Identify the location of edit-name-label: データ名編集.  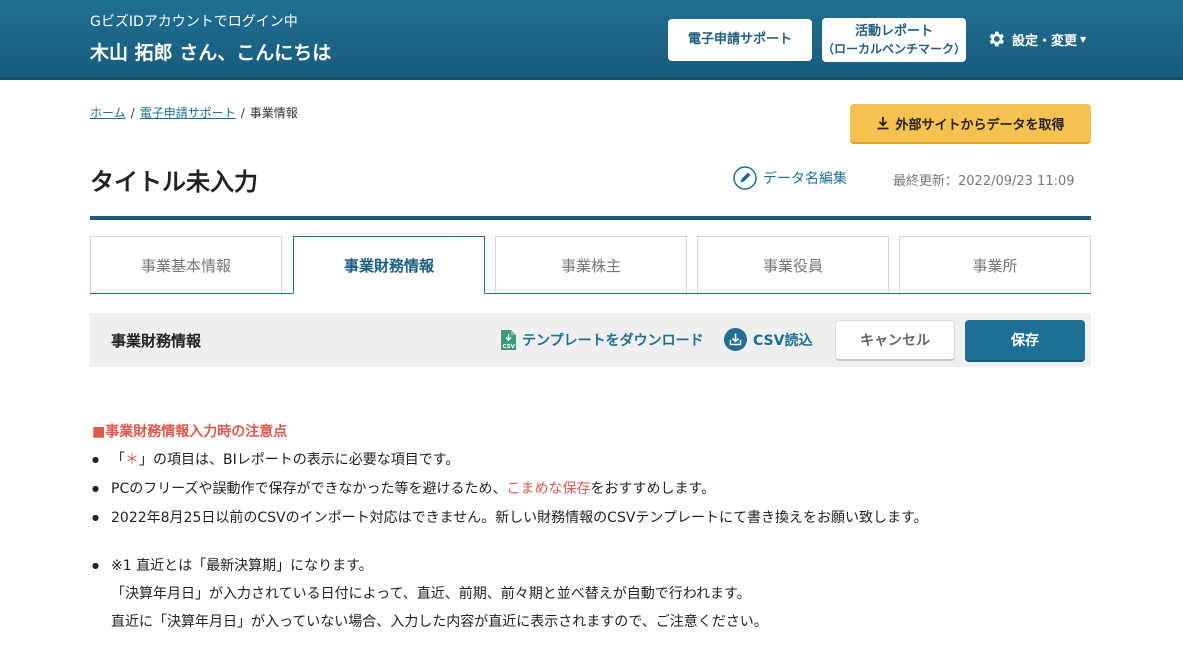
(805, 179).